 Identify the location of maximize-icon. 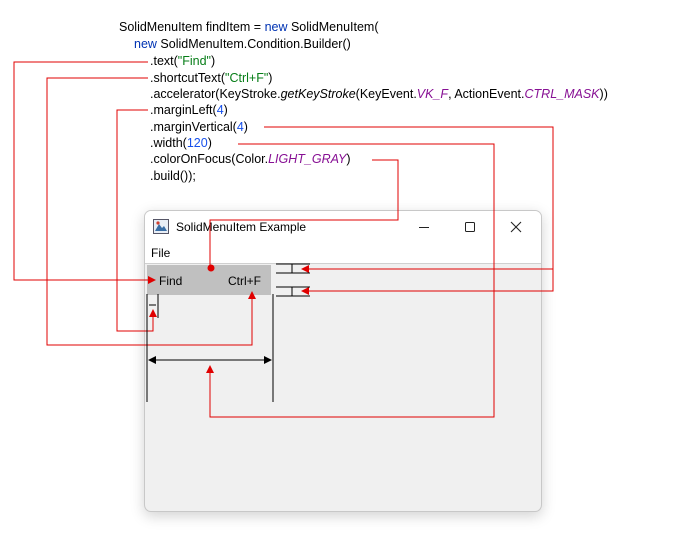
(470, 227).